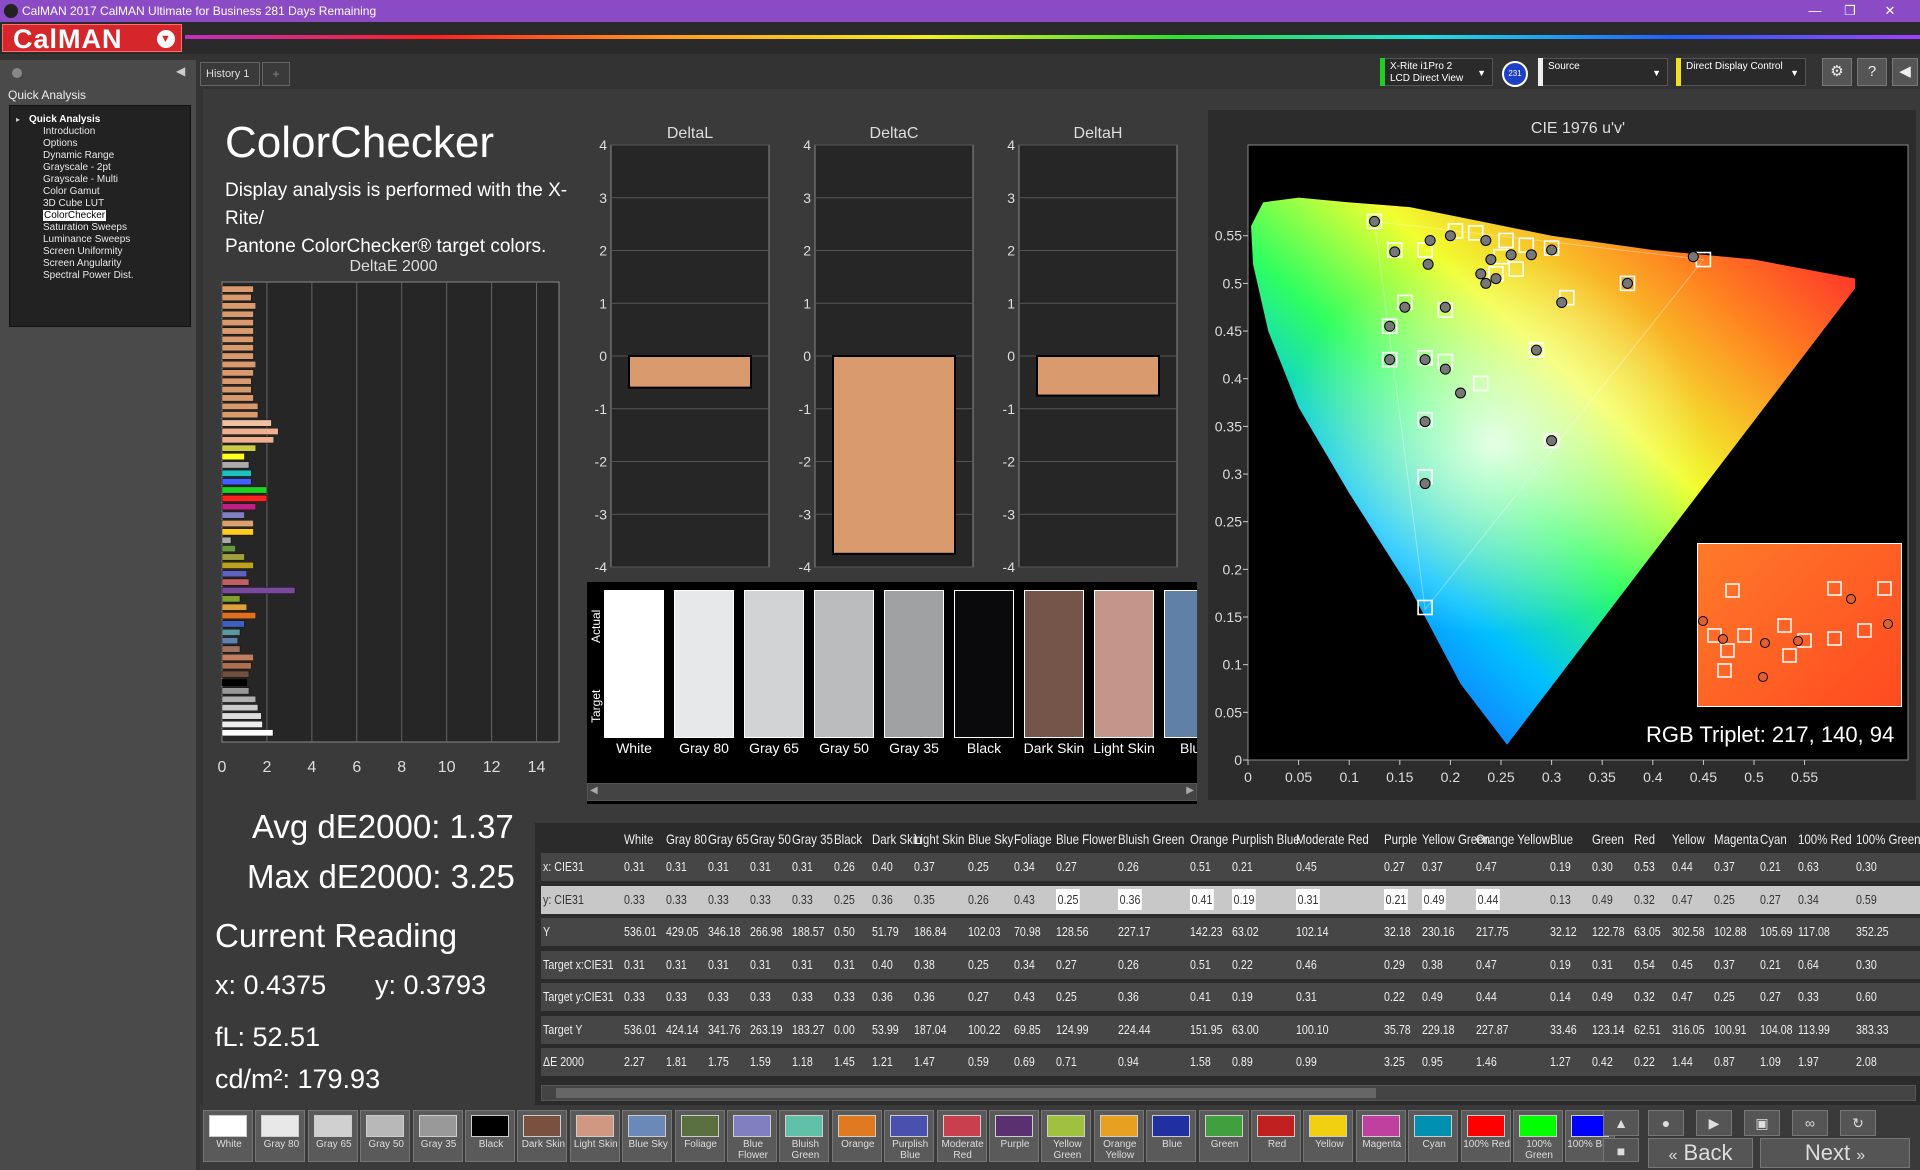 This screenshot has width=1920, height=1170. What do you see at coordinates (892, 792) in the screenshot?
I see `swatch-scrollbar: ◀ ▶` at bounding box center [892, 792].